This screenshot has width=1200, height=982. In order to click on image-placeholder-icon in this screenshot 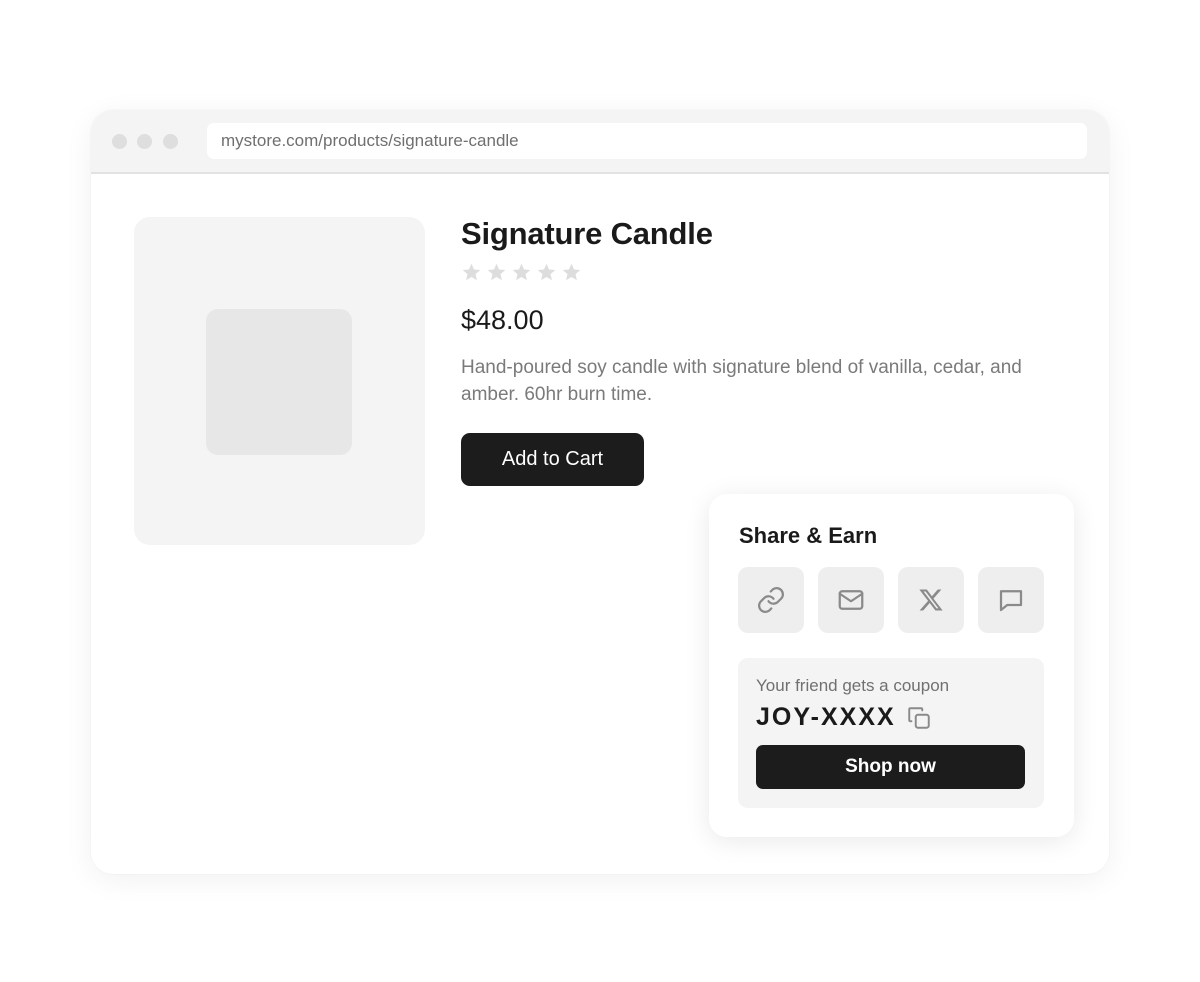, I will do `click(279, 382)`.